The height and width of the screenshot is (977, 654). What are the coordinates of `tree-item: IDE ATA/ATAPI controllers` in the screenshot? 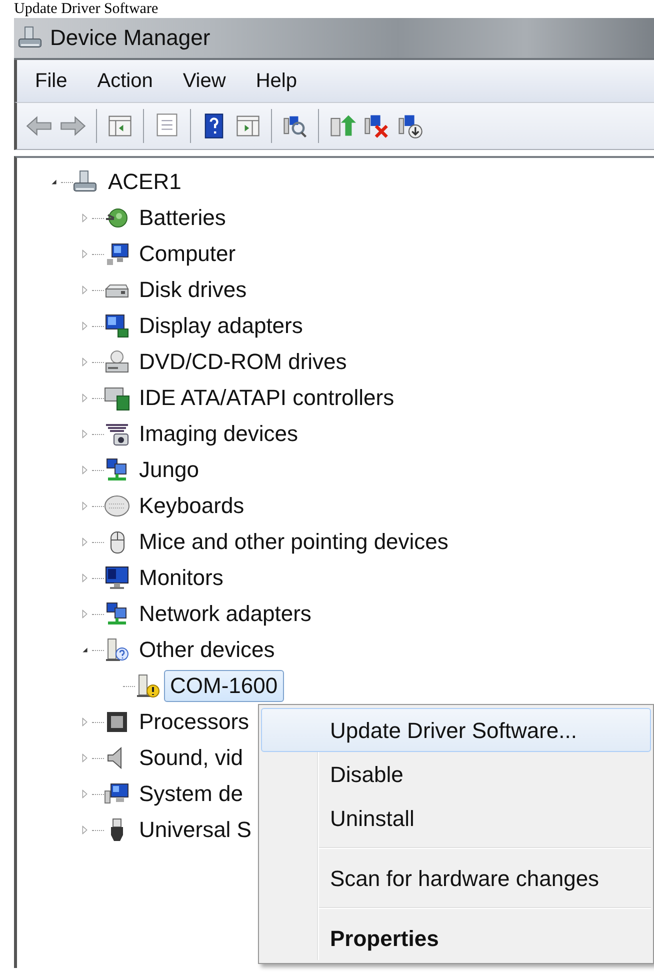 It's located at (266, 398).